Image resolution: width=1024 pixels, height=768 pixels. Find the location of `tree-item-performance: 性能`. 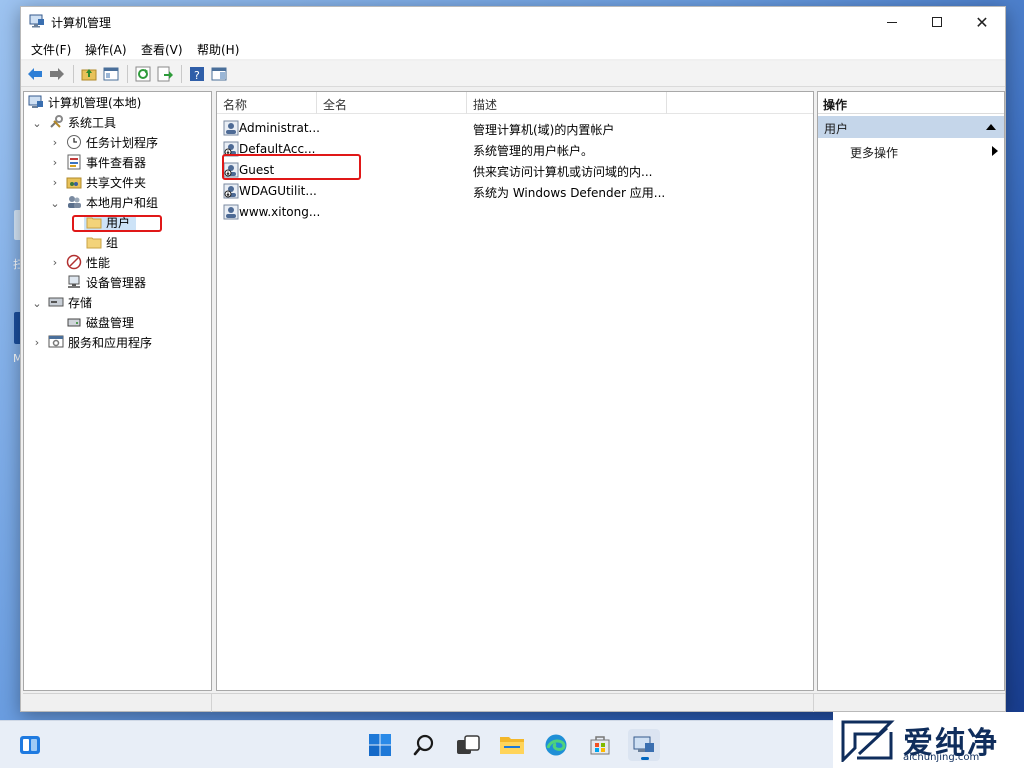

tree-item-performance: 性能 is located at coordinates (88, 262).